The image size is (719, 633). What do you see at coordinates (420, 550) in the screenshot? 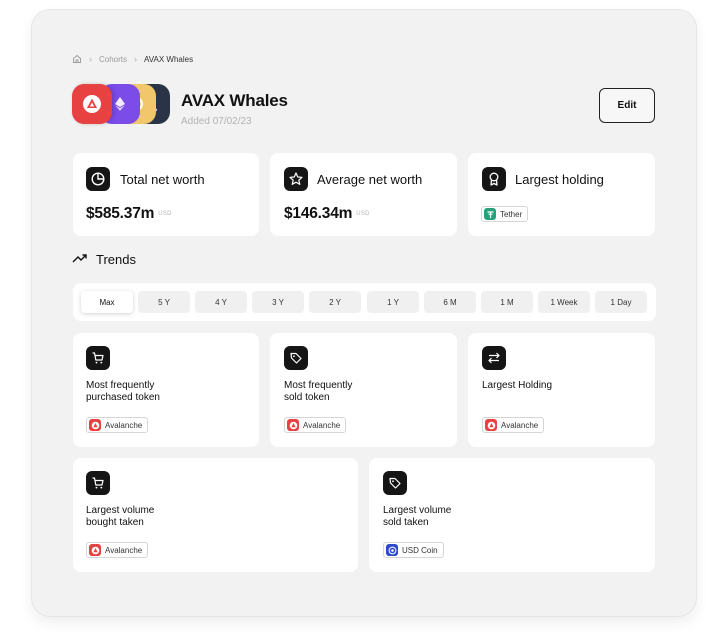
I see `token-name: USD Coin` at bounding box center [420, 550].